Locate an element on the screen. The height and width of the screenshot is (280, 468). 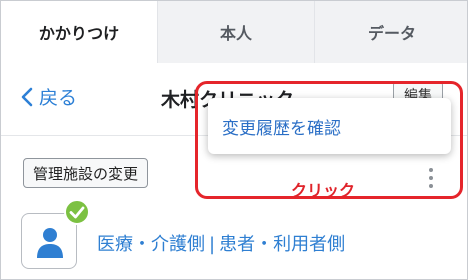
back-button: 戻る is located at coordinates (49, 96).